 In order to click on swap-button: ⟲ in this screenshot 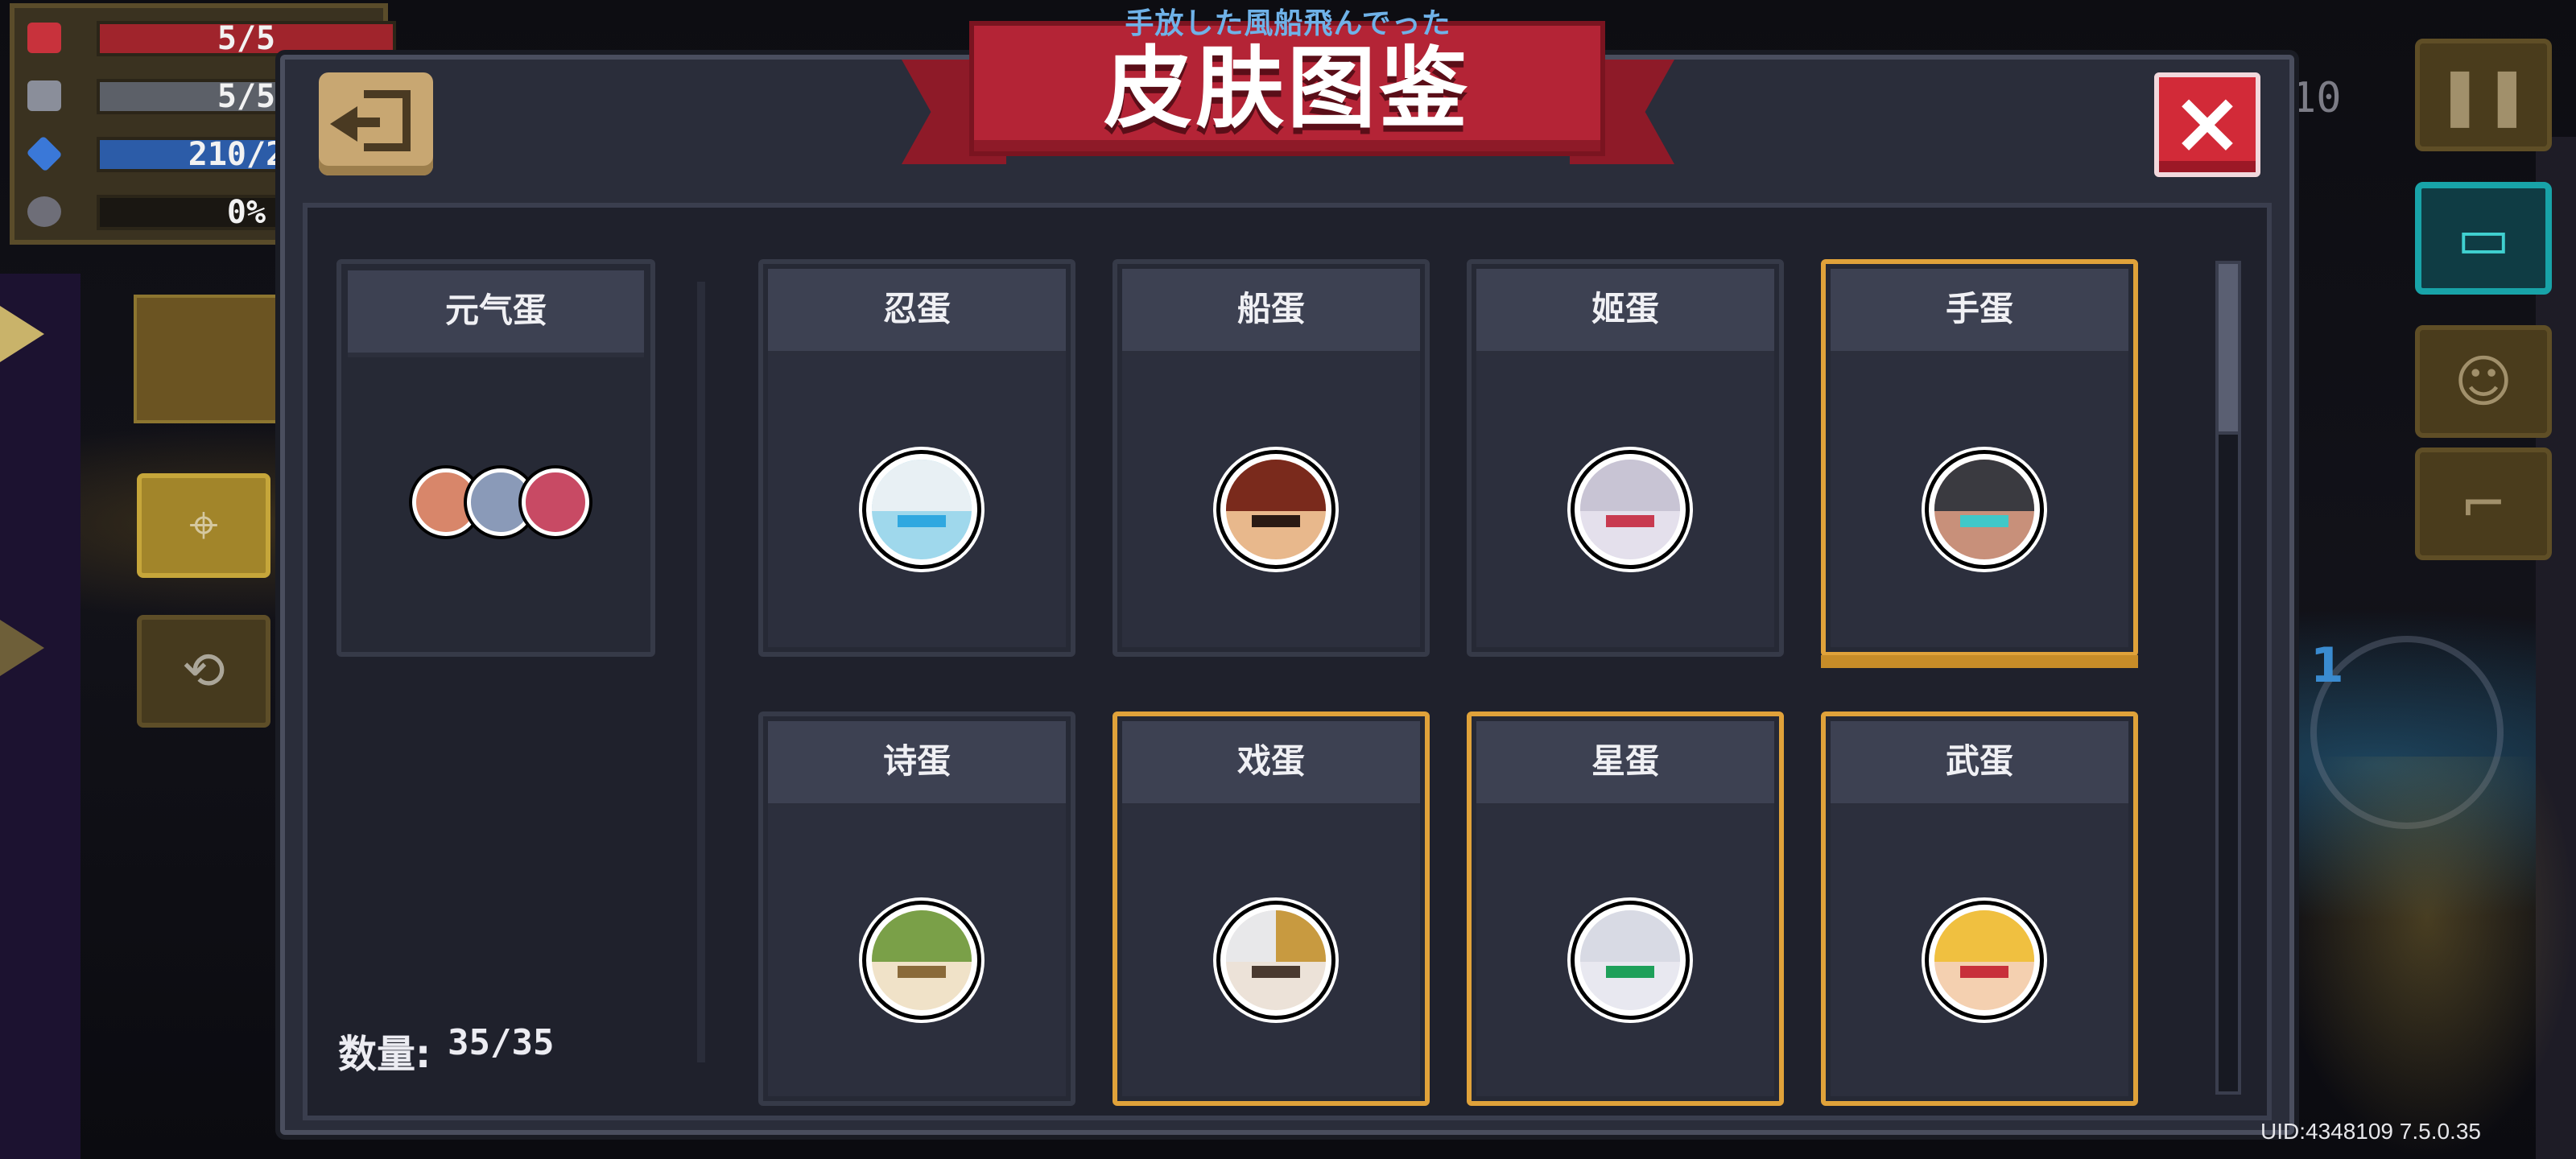, I will do `click(203, 671)`.